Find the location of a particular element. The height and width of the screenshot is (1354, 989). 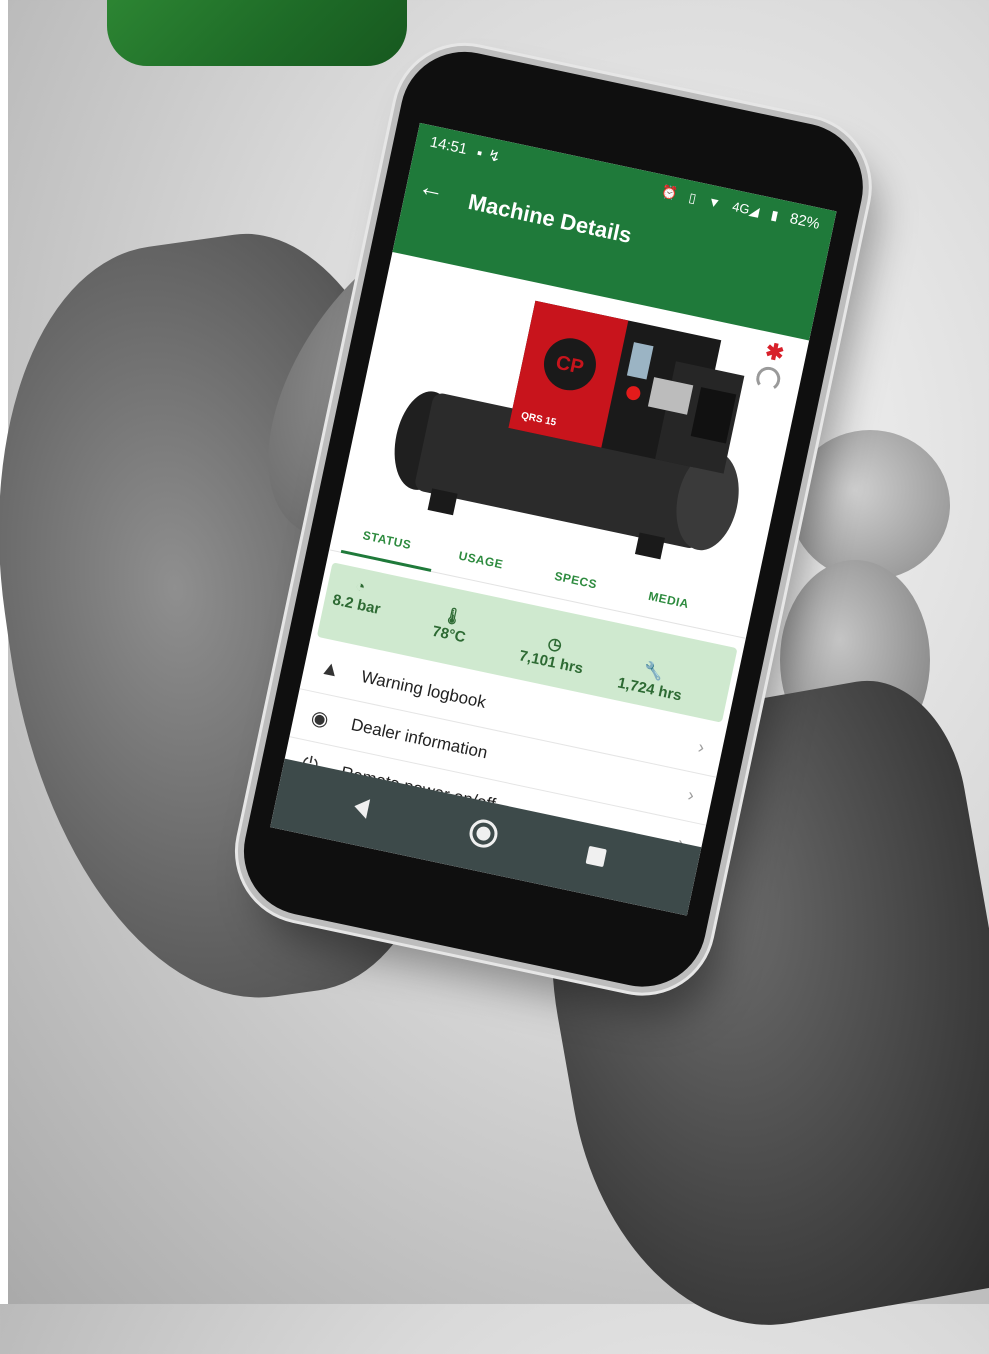

signal-4g-icon: 4G◢ is located at coordinates (745, 209).